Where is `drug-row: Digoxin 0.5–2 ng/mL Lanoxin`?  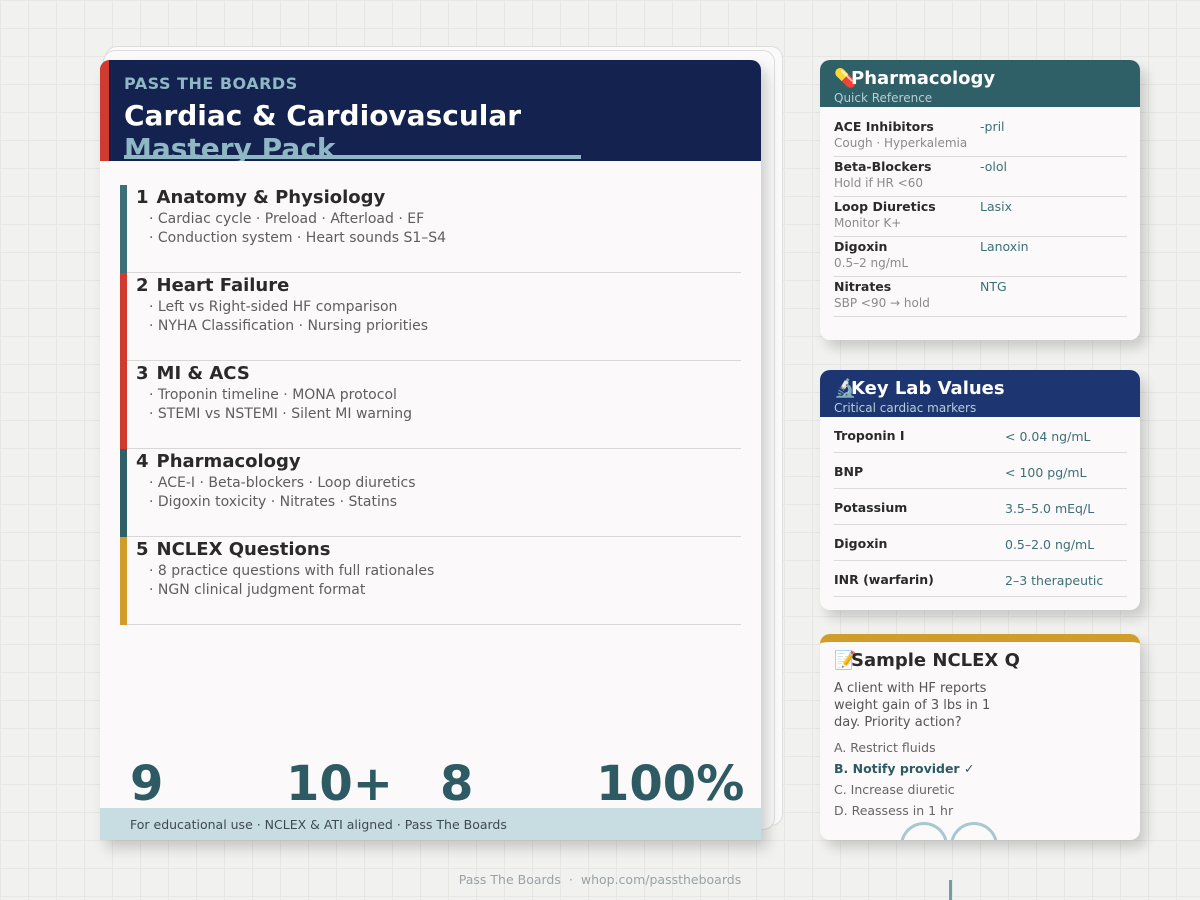
drug-row: Digoxin 0.5–2 ng/mL Lanoxin is located at coordinates (980, 257).